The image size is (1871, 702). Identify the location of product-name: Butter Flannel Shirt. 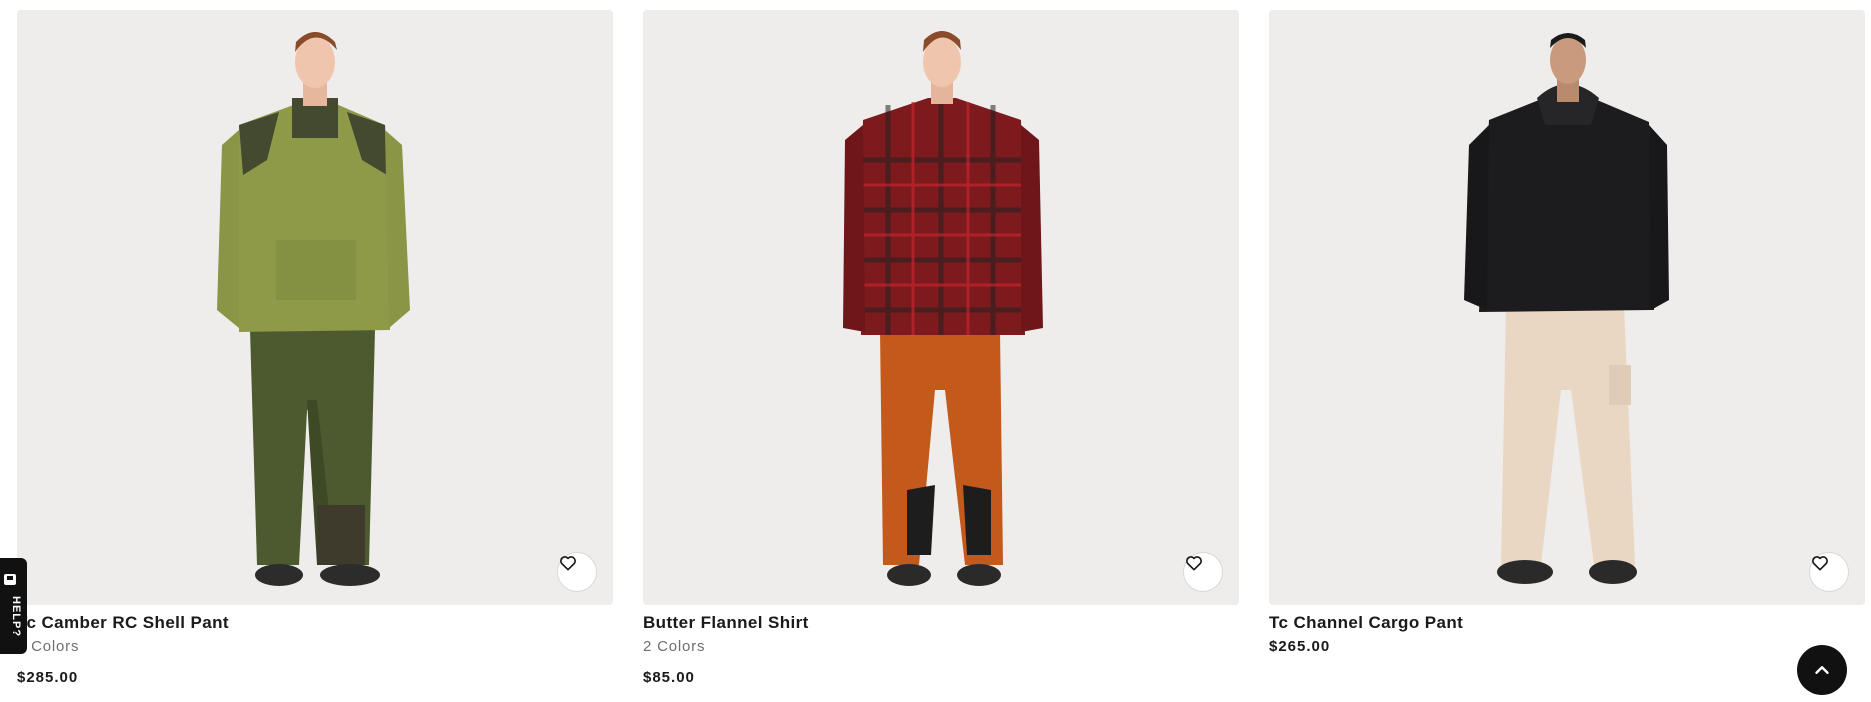
(726, 623).